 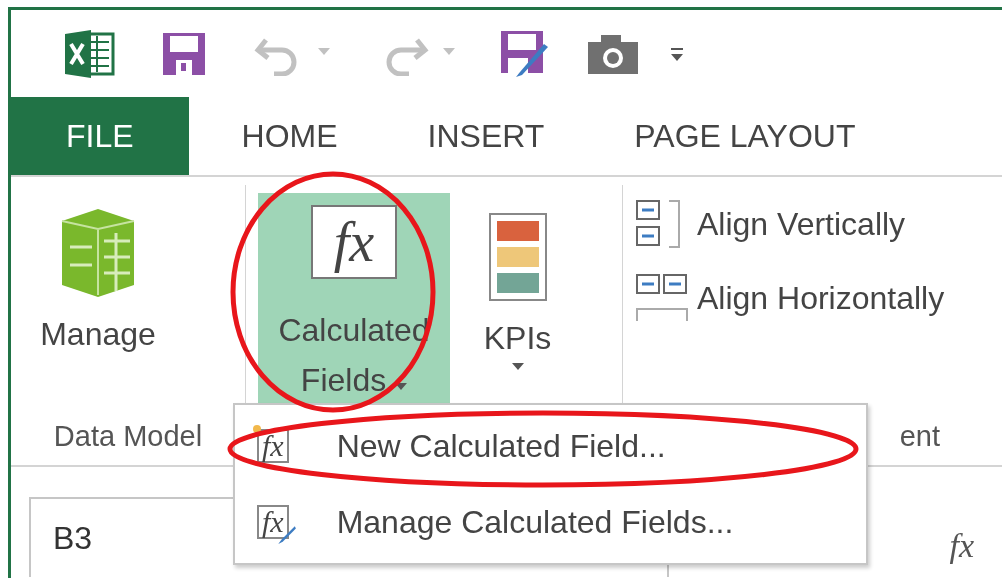 What do you see at coordinates (961, 546) in the screenshot?
I see `insert-function-button: fx` at bounding box center [961, 546].